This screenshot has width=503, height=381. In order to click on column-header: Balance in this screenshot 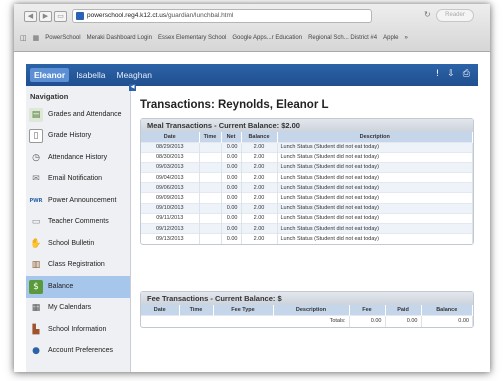, I will do `click(259, 137)`.